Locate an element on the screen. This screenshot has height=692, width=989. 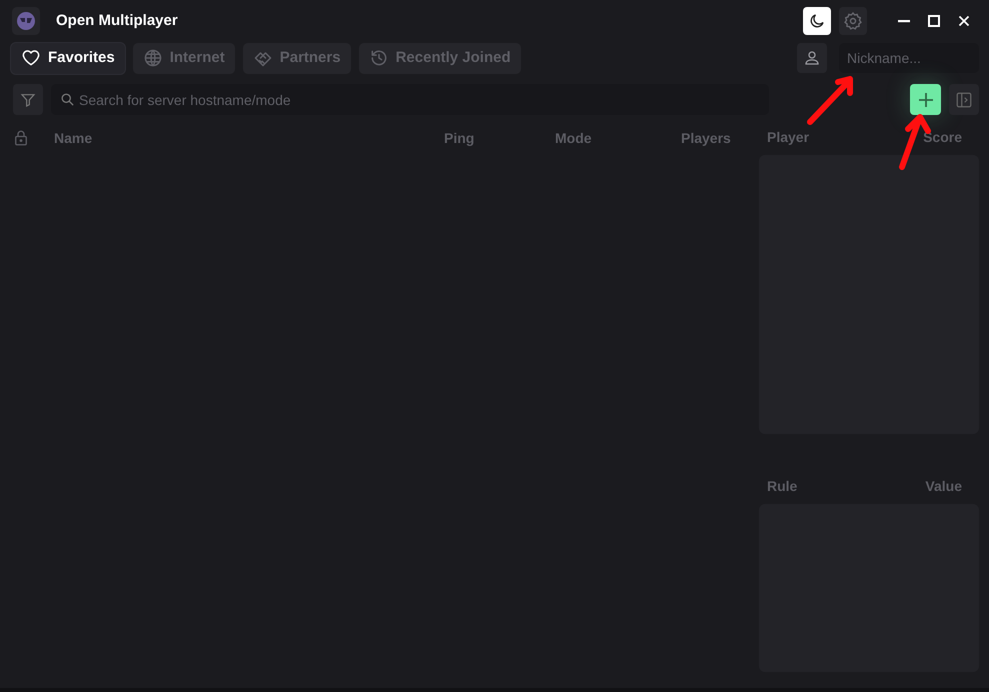
search-icon is located at coordinates (67, 99).